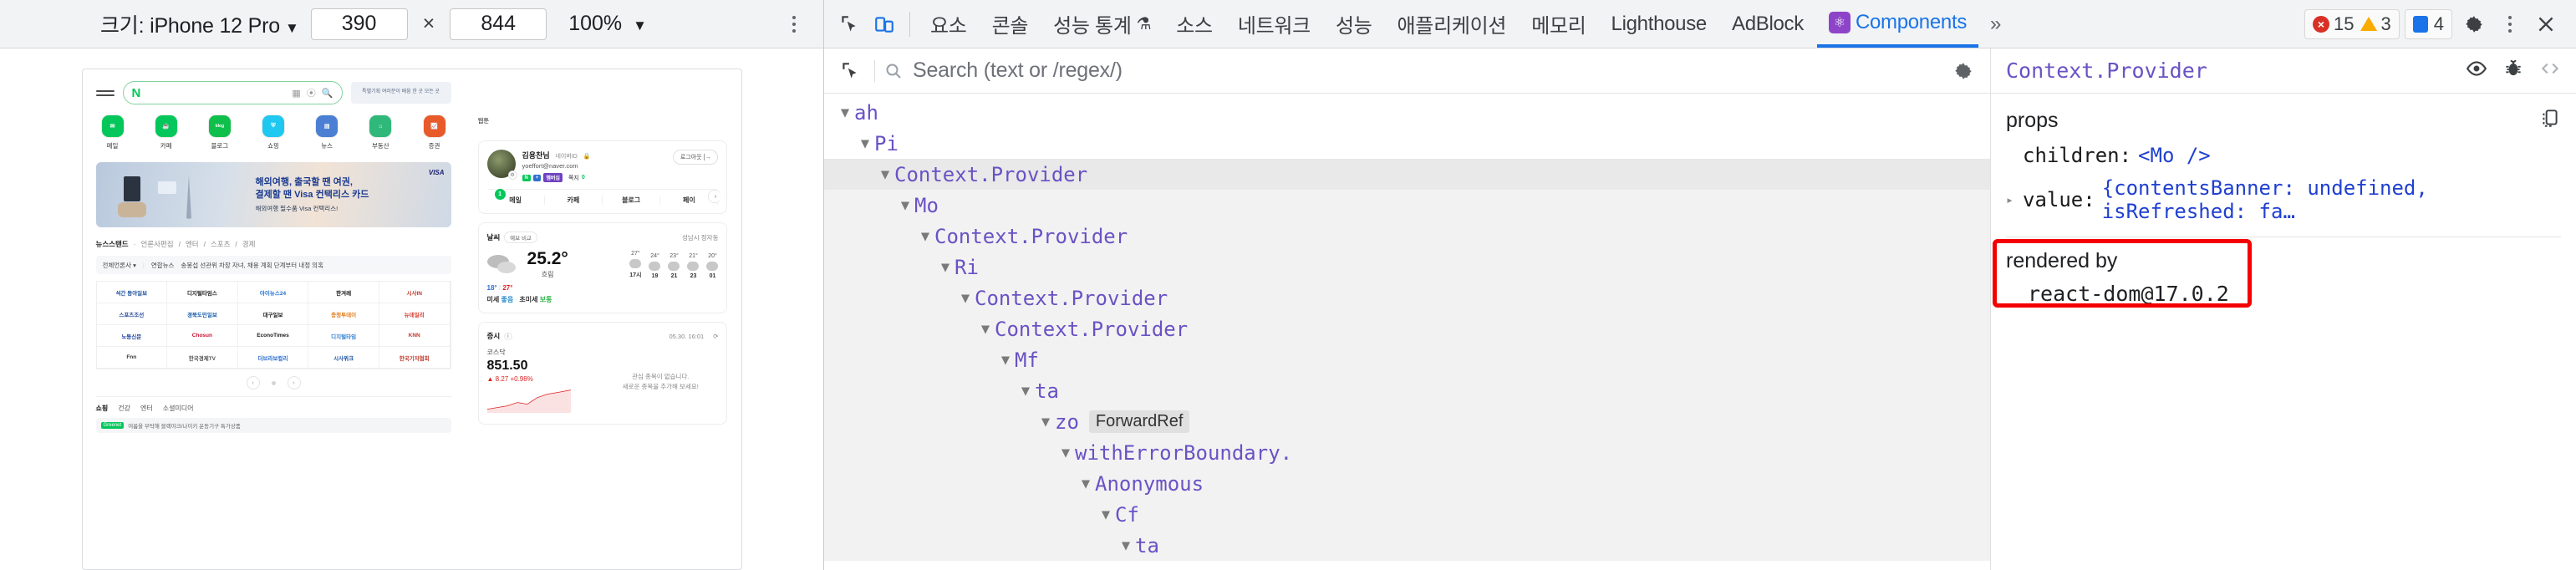 The height and width of the screenshot is (570, 2576). I want to click on shortcut-item: ✉ 메일, so click(113, 132).